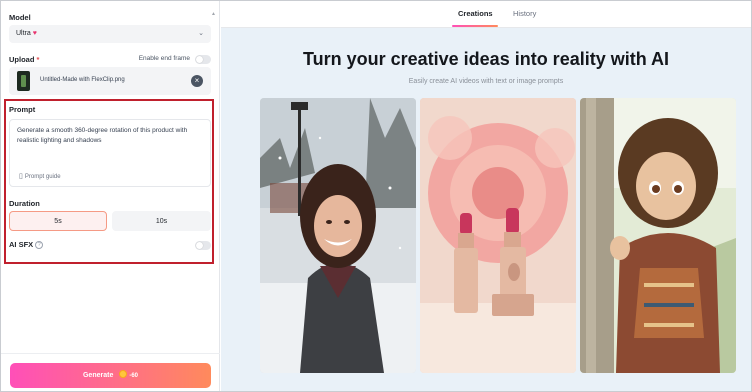 Image resolution: width=752 pixels, height=392 pixels. I want to click on lipstick-illustration, so click(498, 235).